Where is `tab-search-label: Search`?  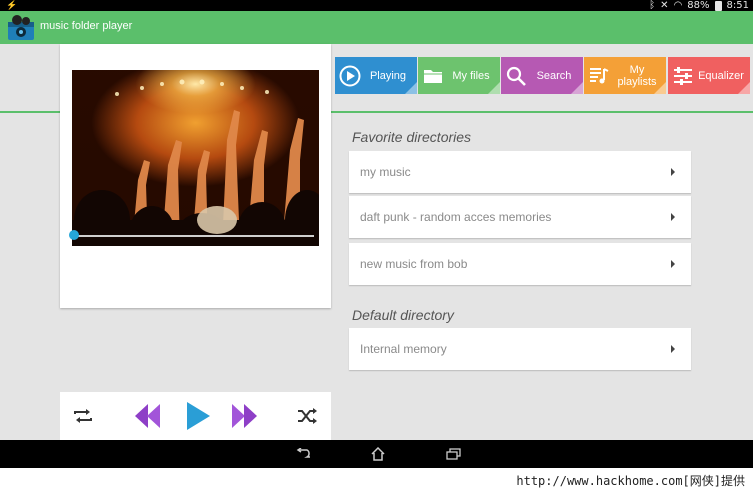
tab-search-label: Search is located at coordinates (554, 75).